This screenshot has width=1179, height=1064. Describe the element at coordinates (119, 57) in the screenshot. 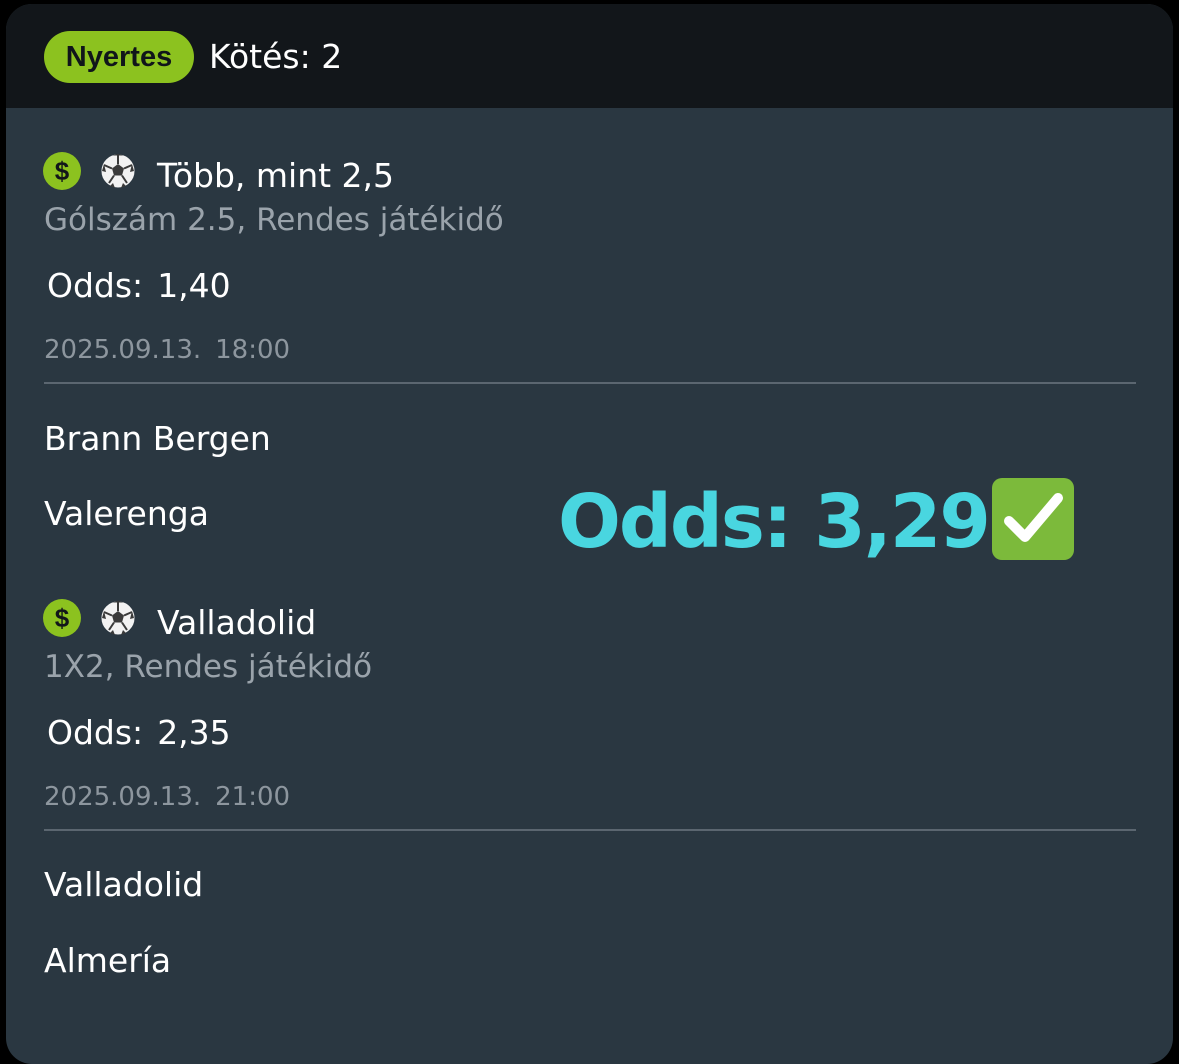

I see `status-badge: Nyertes` at that location.